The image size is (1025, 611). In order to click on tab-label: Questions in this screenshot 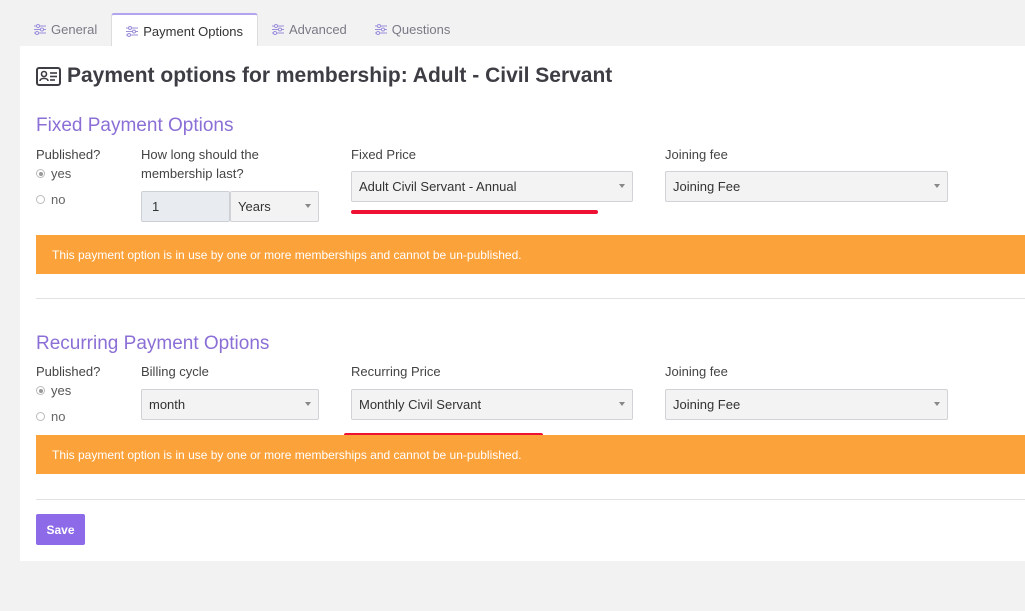, I will do `click(421, 29)`.